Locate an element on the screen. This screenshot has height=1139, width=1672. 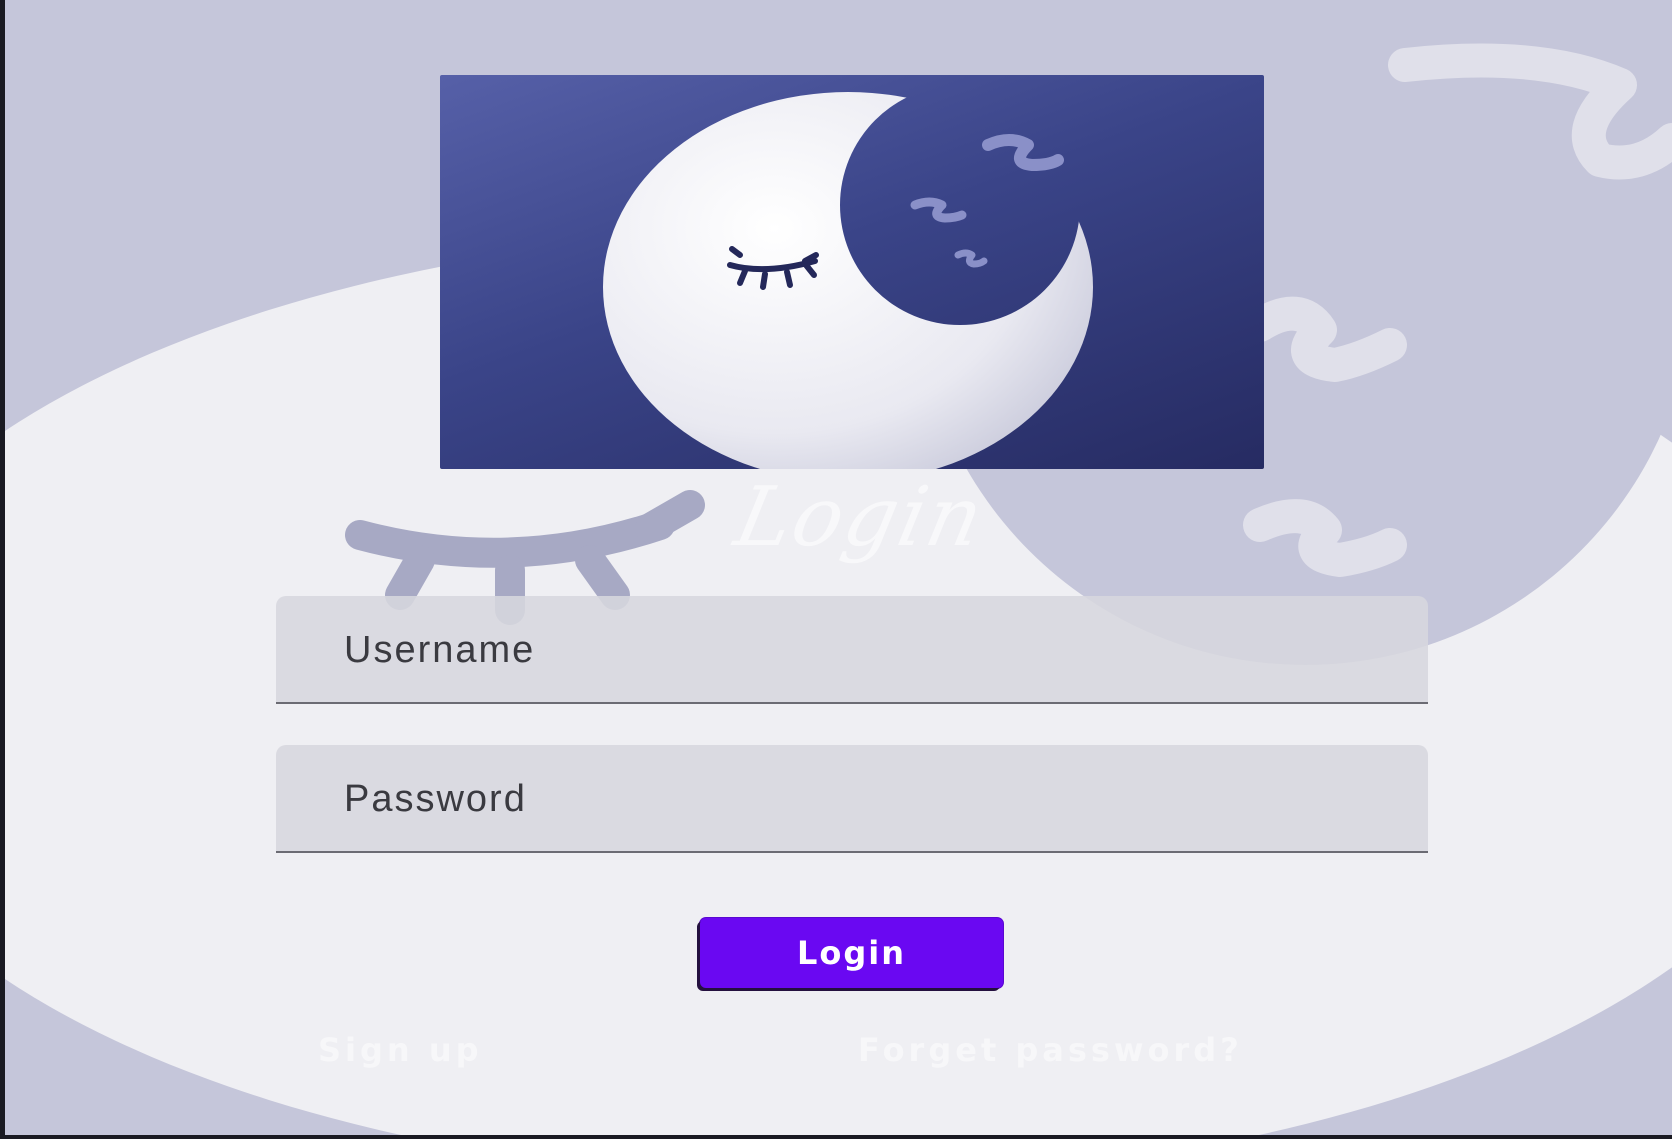
sleeping-moon-icon is located at coordinates (848, 280).